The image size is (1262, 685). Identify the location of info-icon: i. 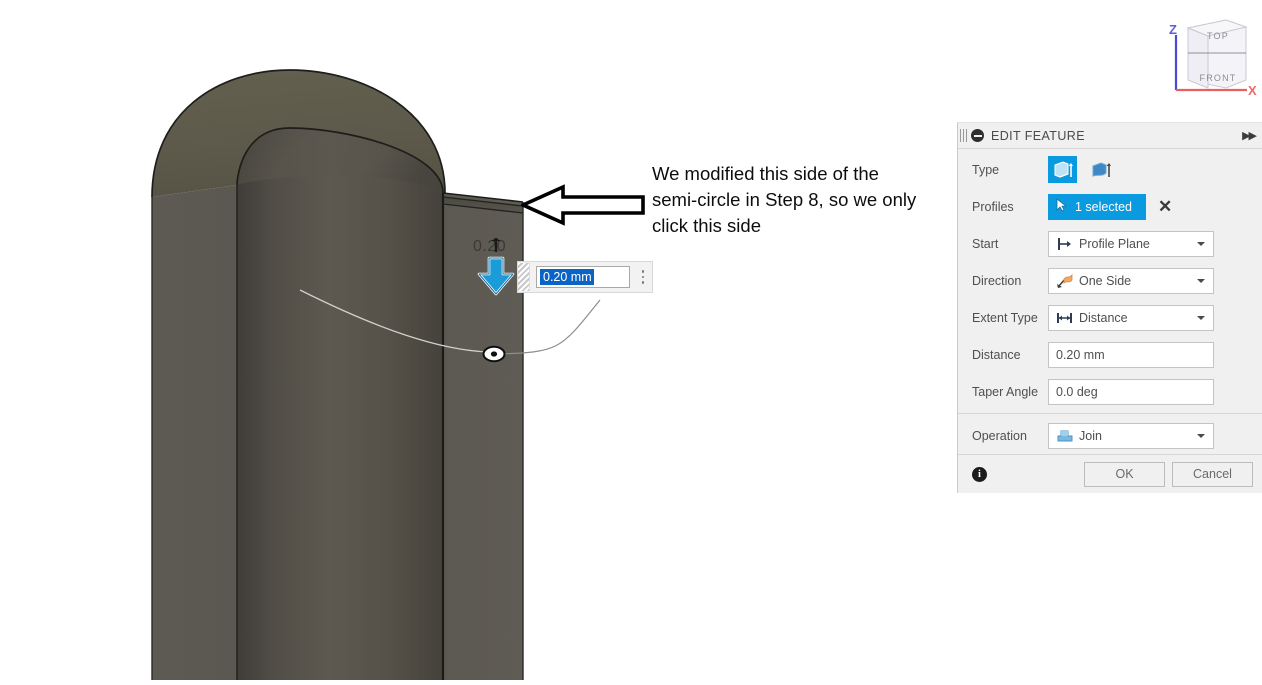
(979, 474).